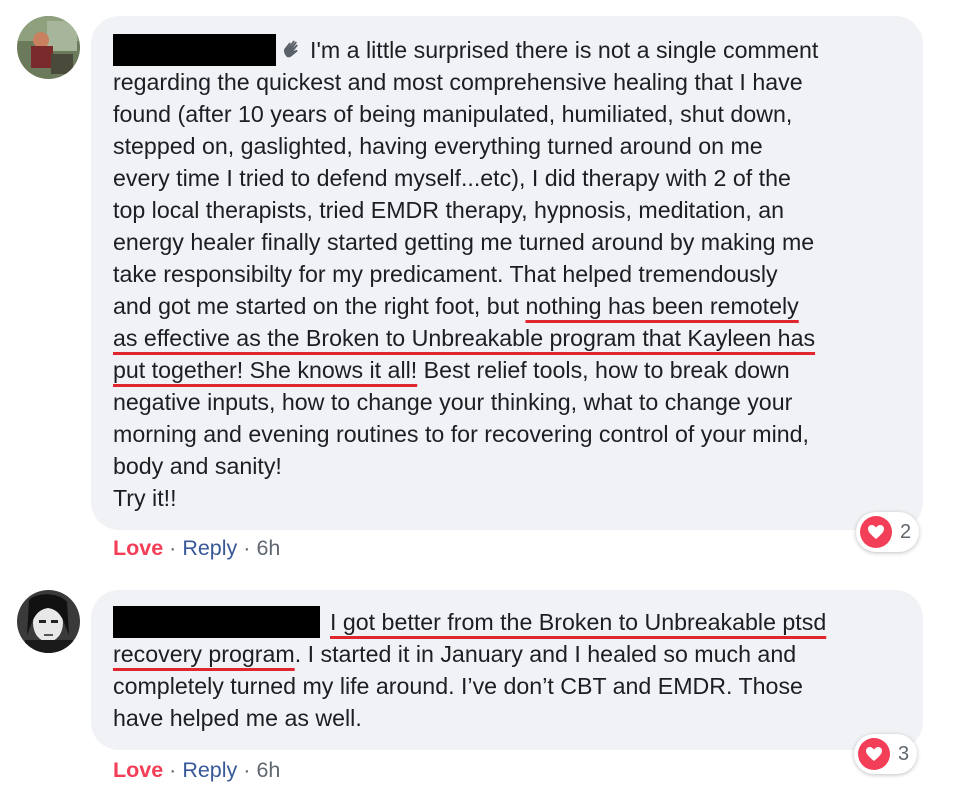 This screenshot has width=970, height=802. What do you see at coordinates (904, 753) in the screenshot?
I see `reaction-count: 3` at bounding box center [904, 753].